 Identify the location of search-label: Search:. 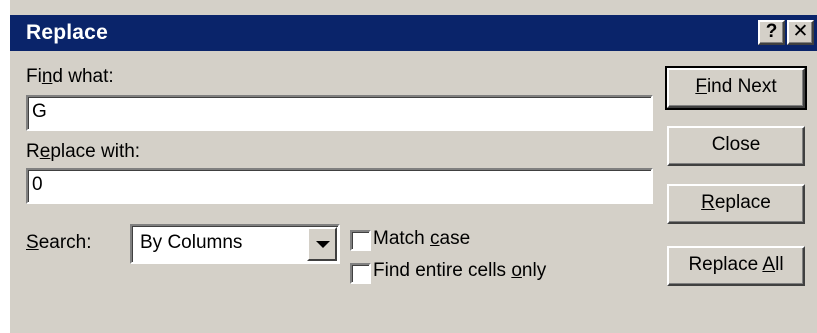
(59, 242).